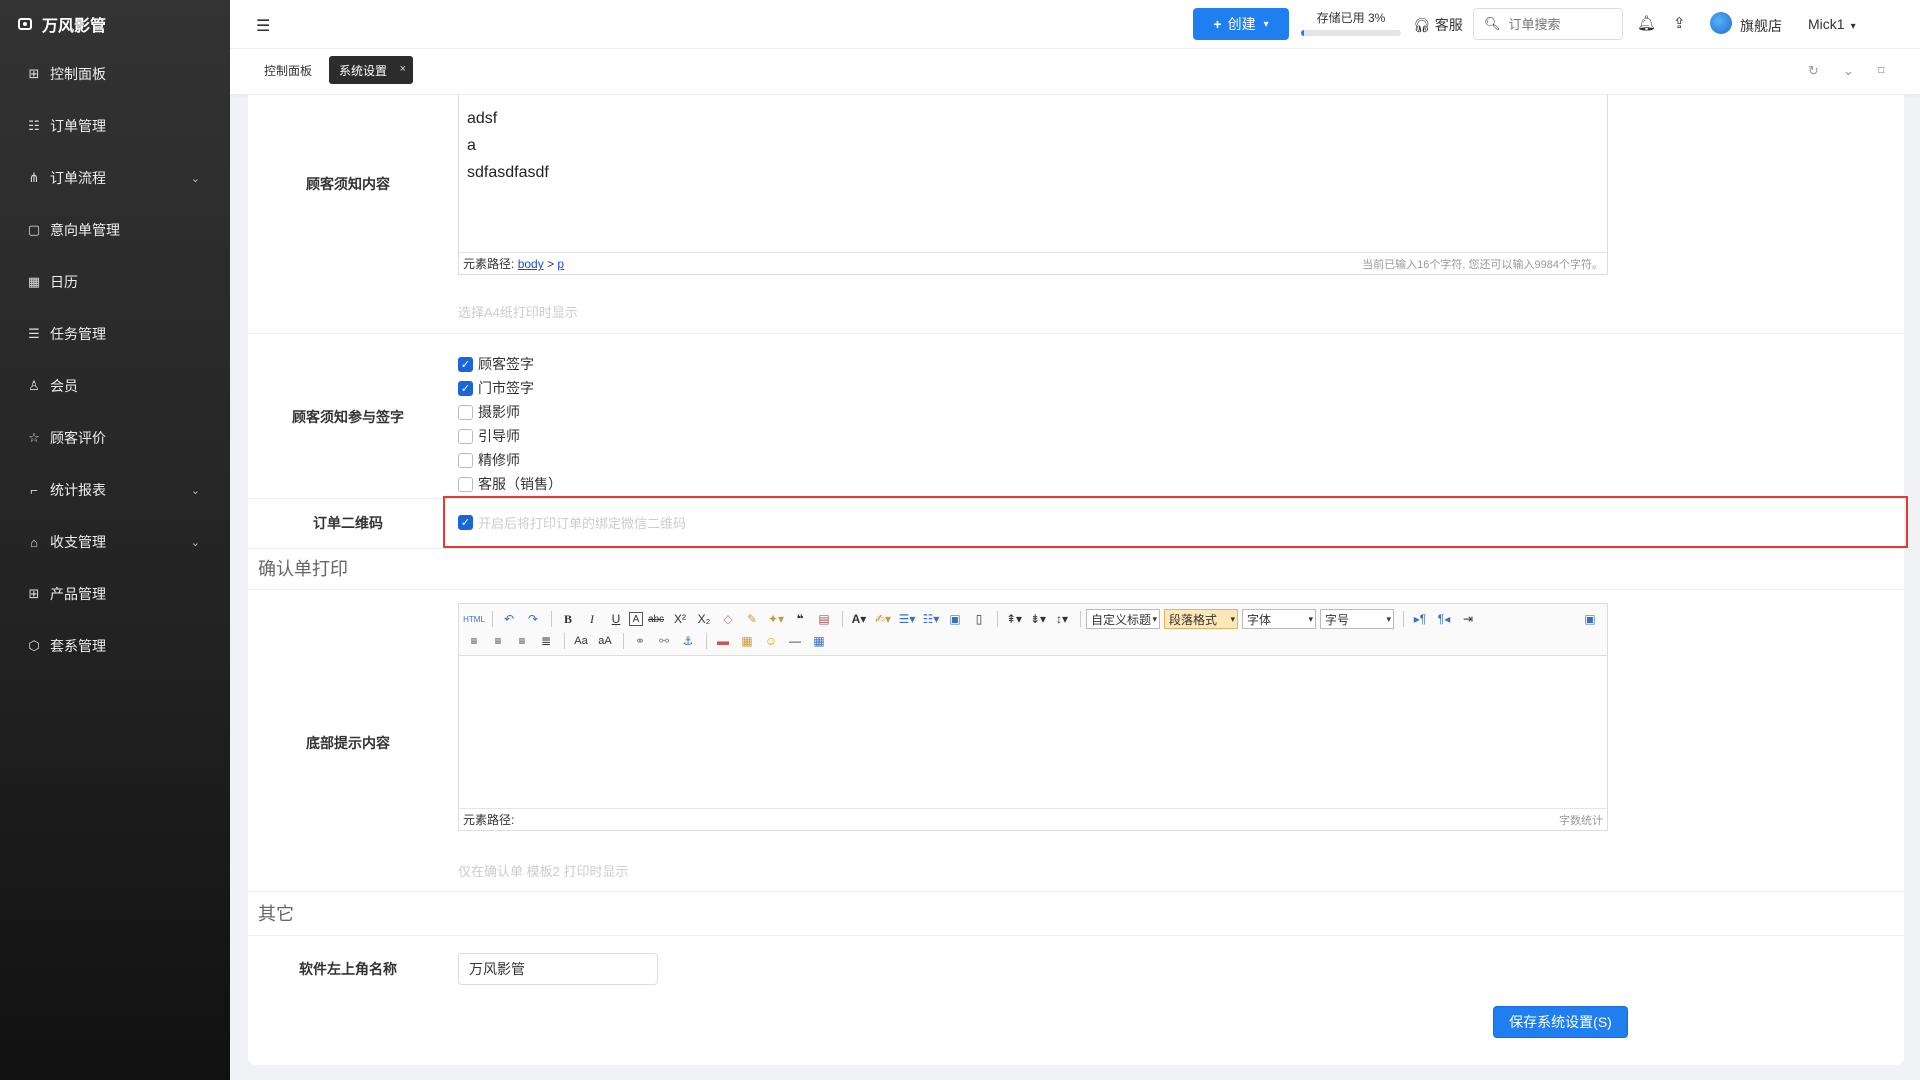 The width and height of the screenshot is (1920, 1080). Describe the element at coordinates (955, 619) in the screenshot. I see `select-all-icon: ▣` at that location.